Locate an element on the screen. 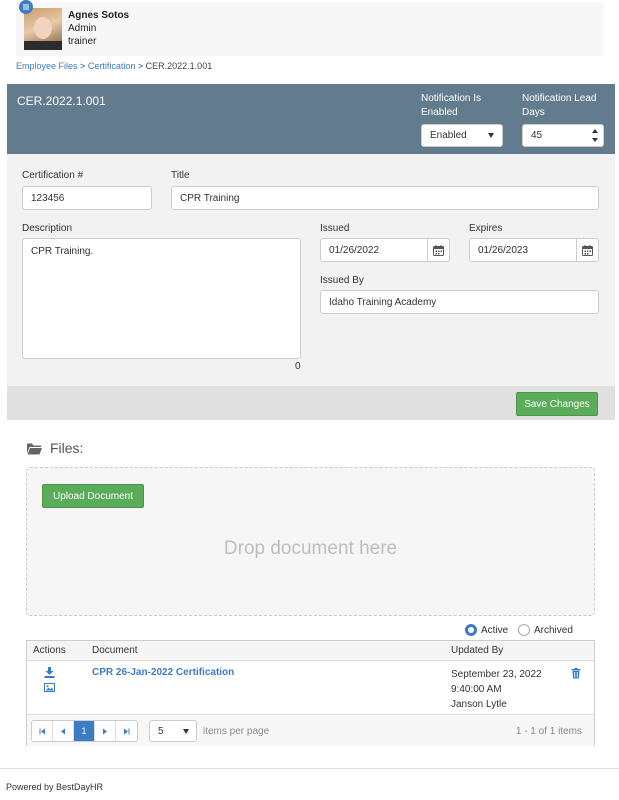 Image resolution: width=619 pixels, height=800 pixels. page-size-value: 5 is located at coordinates (161, 731).